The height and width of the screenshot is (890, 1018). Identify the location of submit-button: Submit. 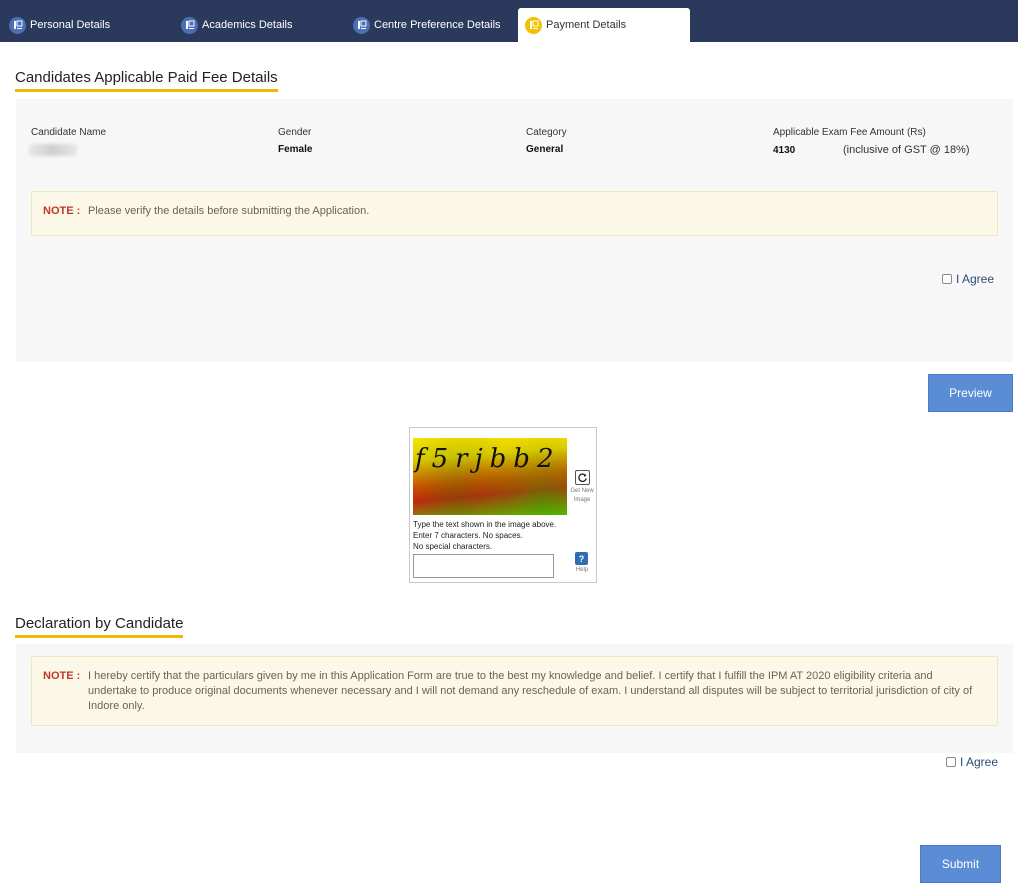
(960, 864).